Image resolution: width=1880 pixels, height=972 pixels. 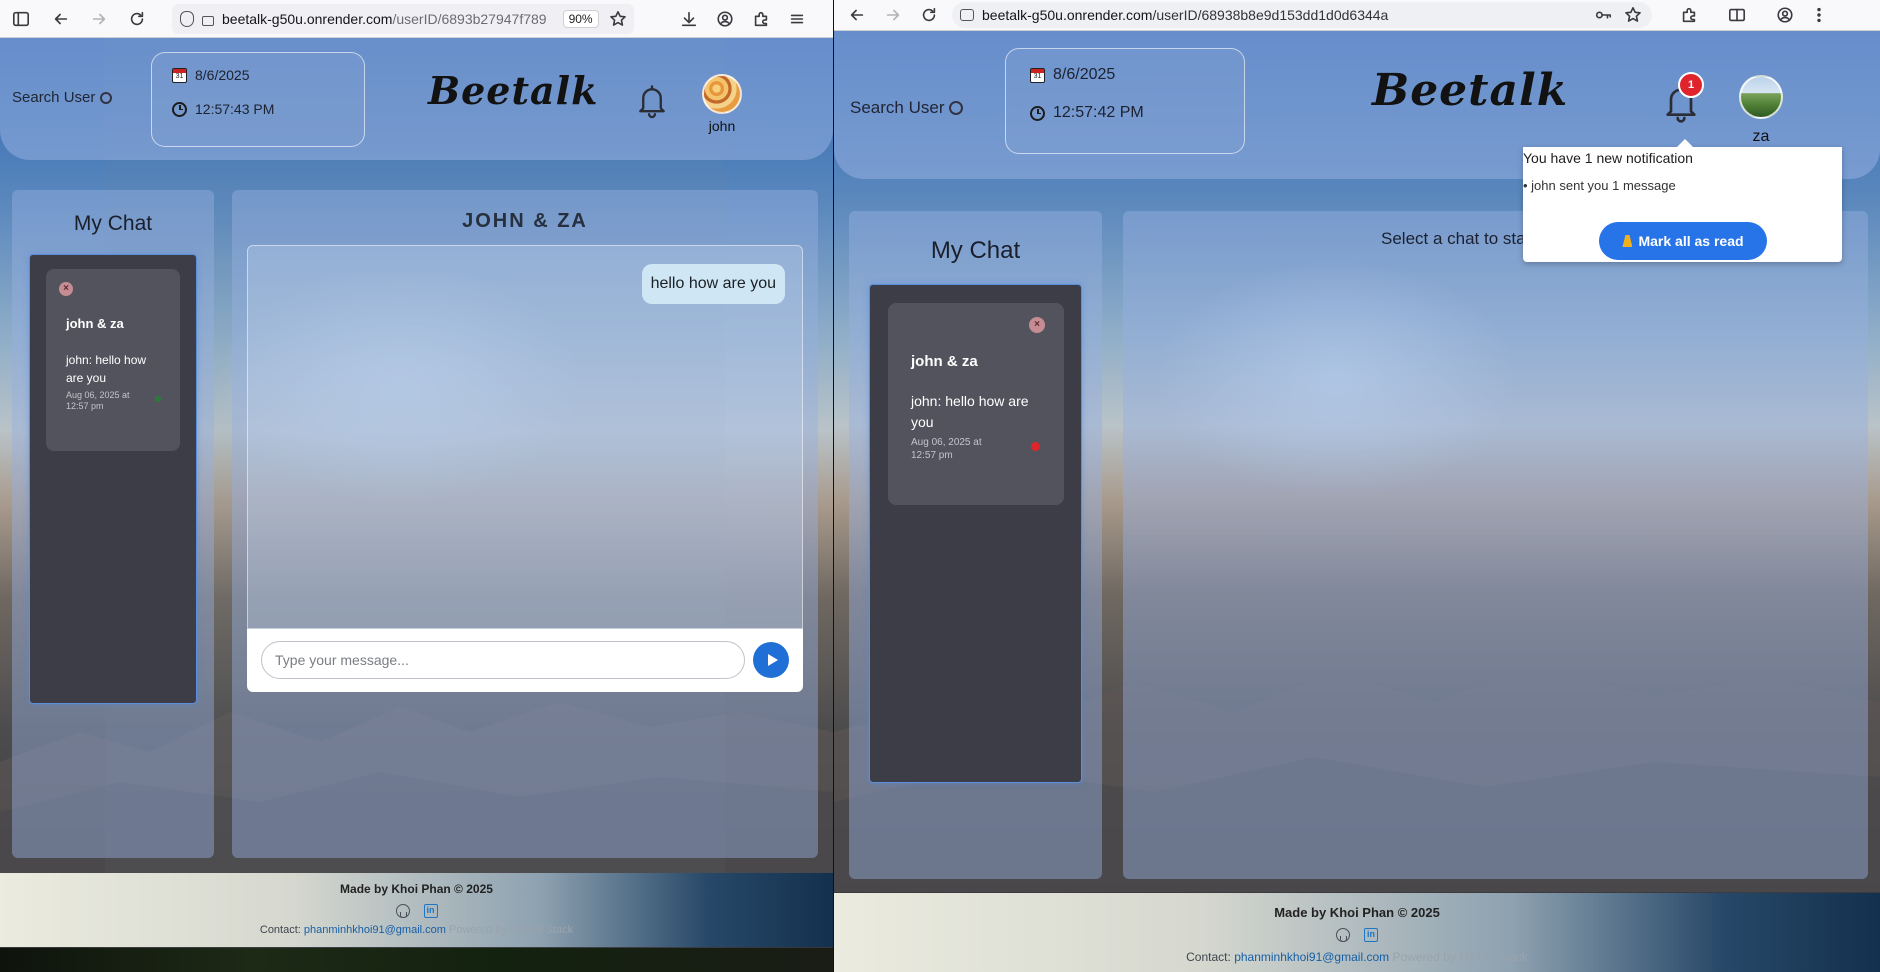 I want to click on select-chat-hint: Select a chat to star, so click(x=1456, y=238).